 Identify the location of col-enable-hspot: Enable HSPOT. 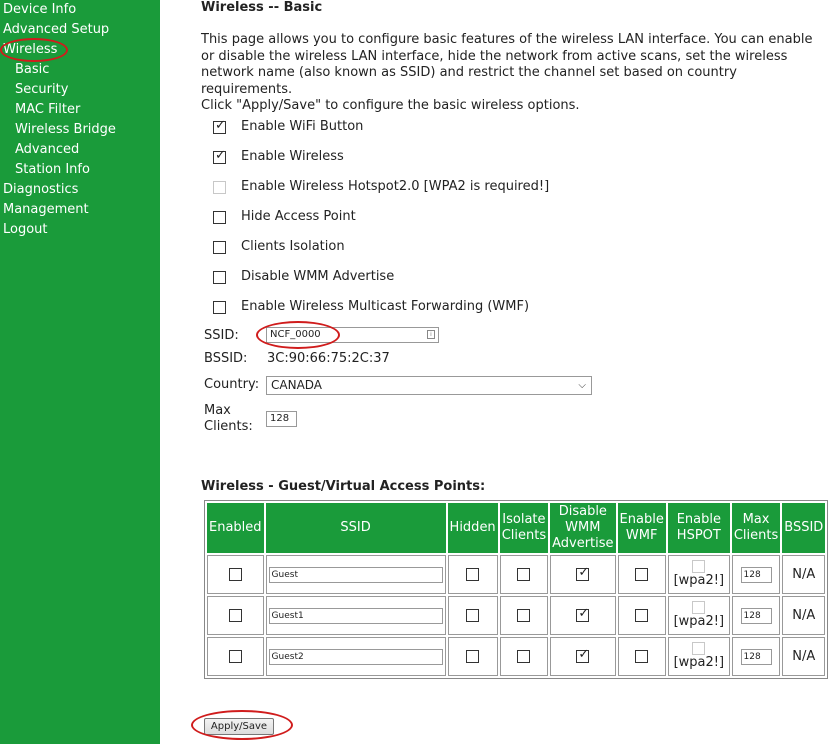
(698, 528).